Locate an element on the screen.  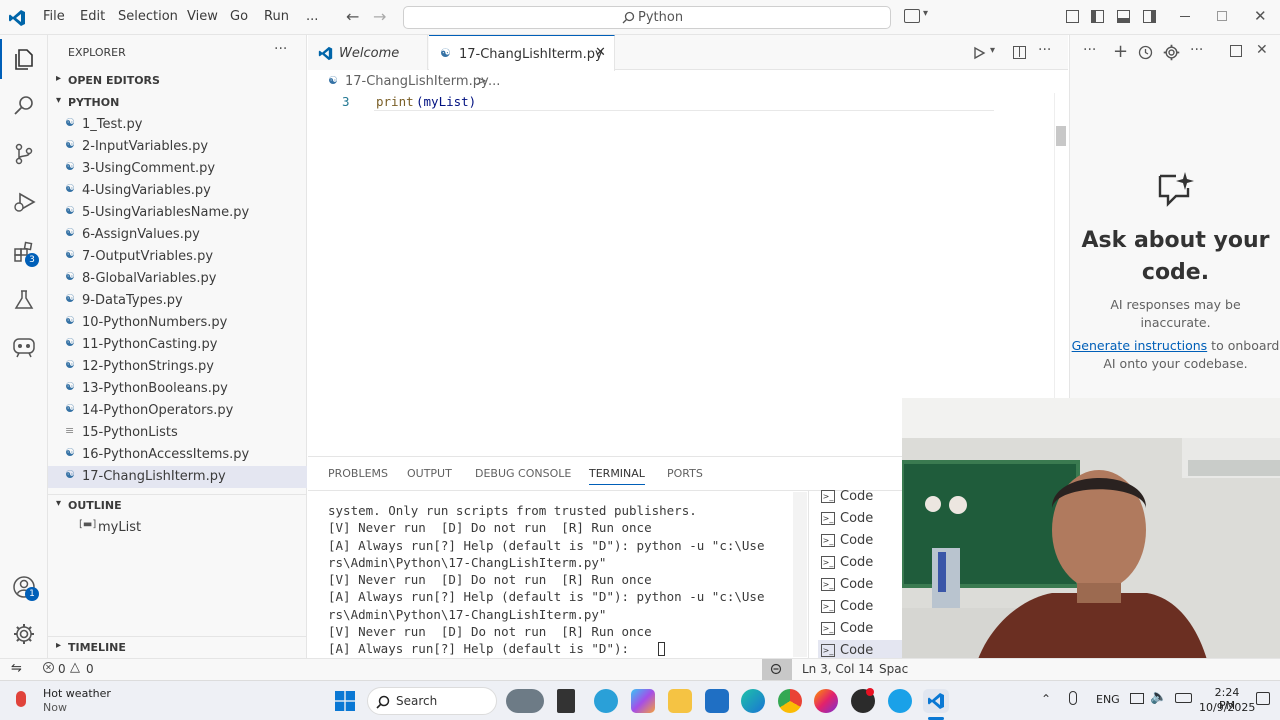
tab-terminal: TERMINAL is located at coordinates (617, 476).